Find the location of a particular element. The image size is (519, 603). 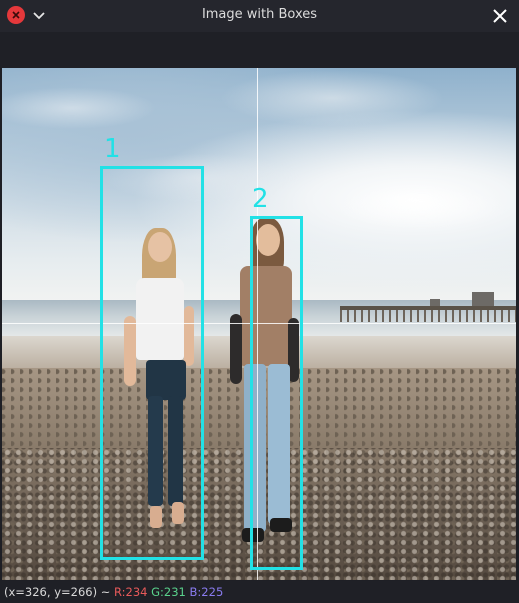

bounding-box-1-label: 1 is located at coordinates (112, 149).